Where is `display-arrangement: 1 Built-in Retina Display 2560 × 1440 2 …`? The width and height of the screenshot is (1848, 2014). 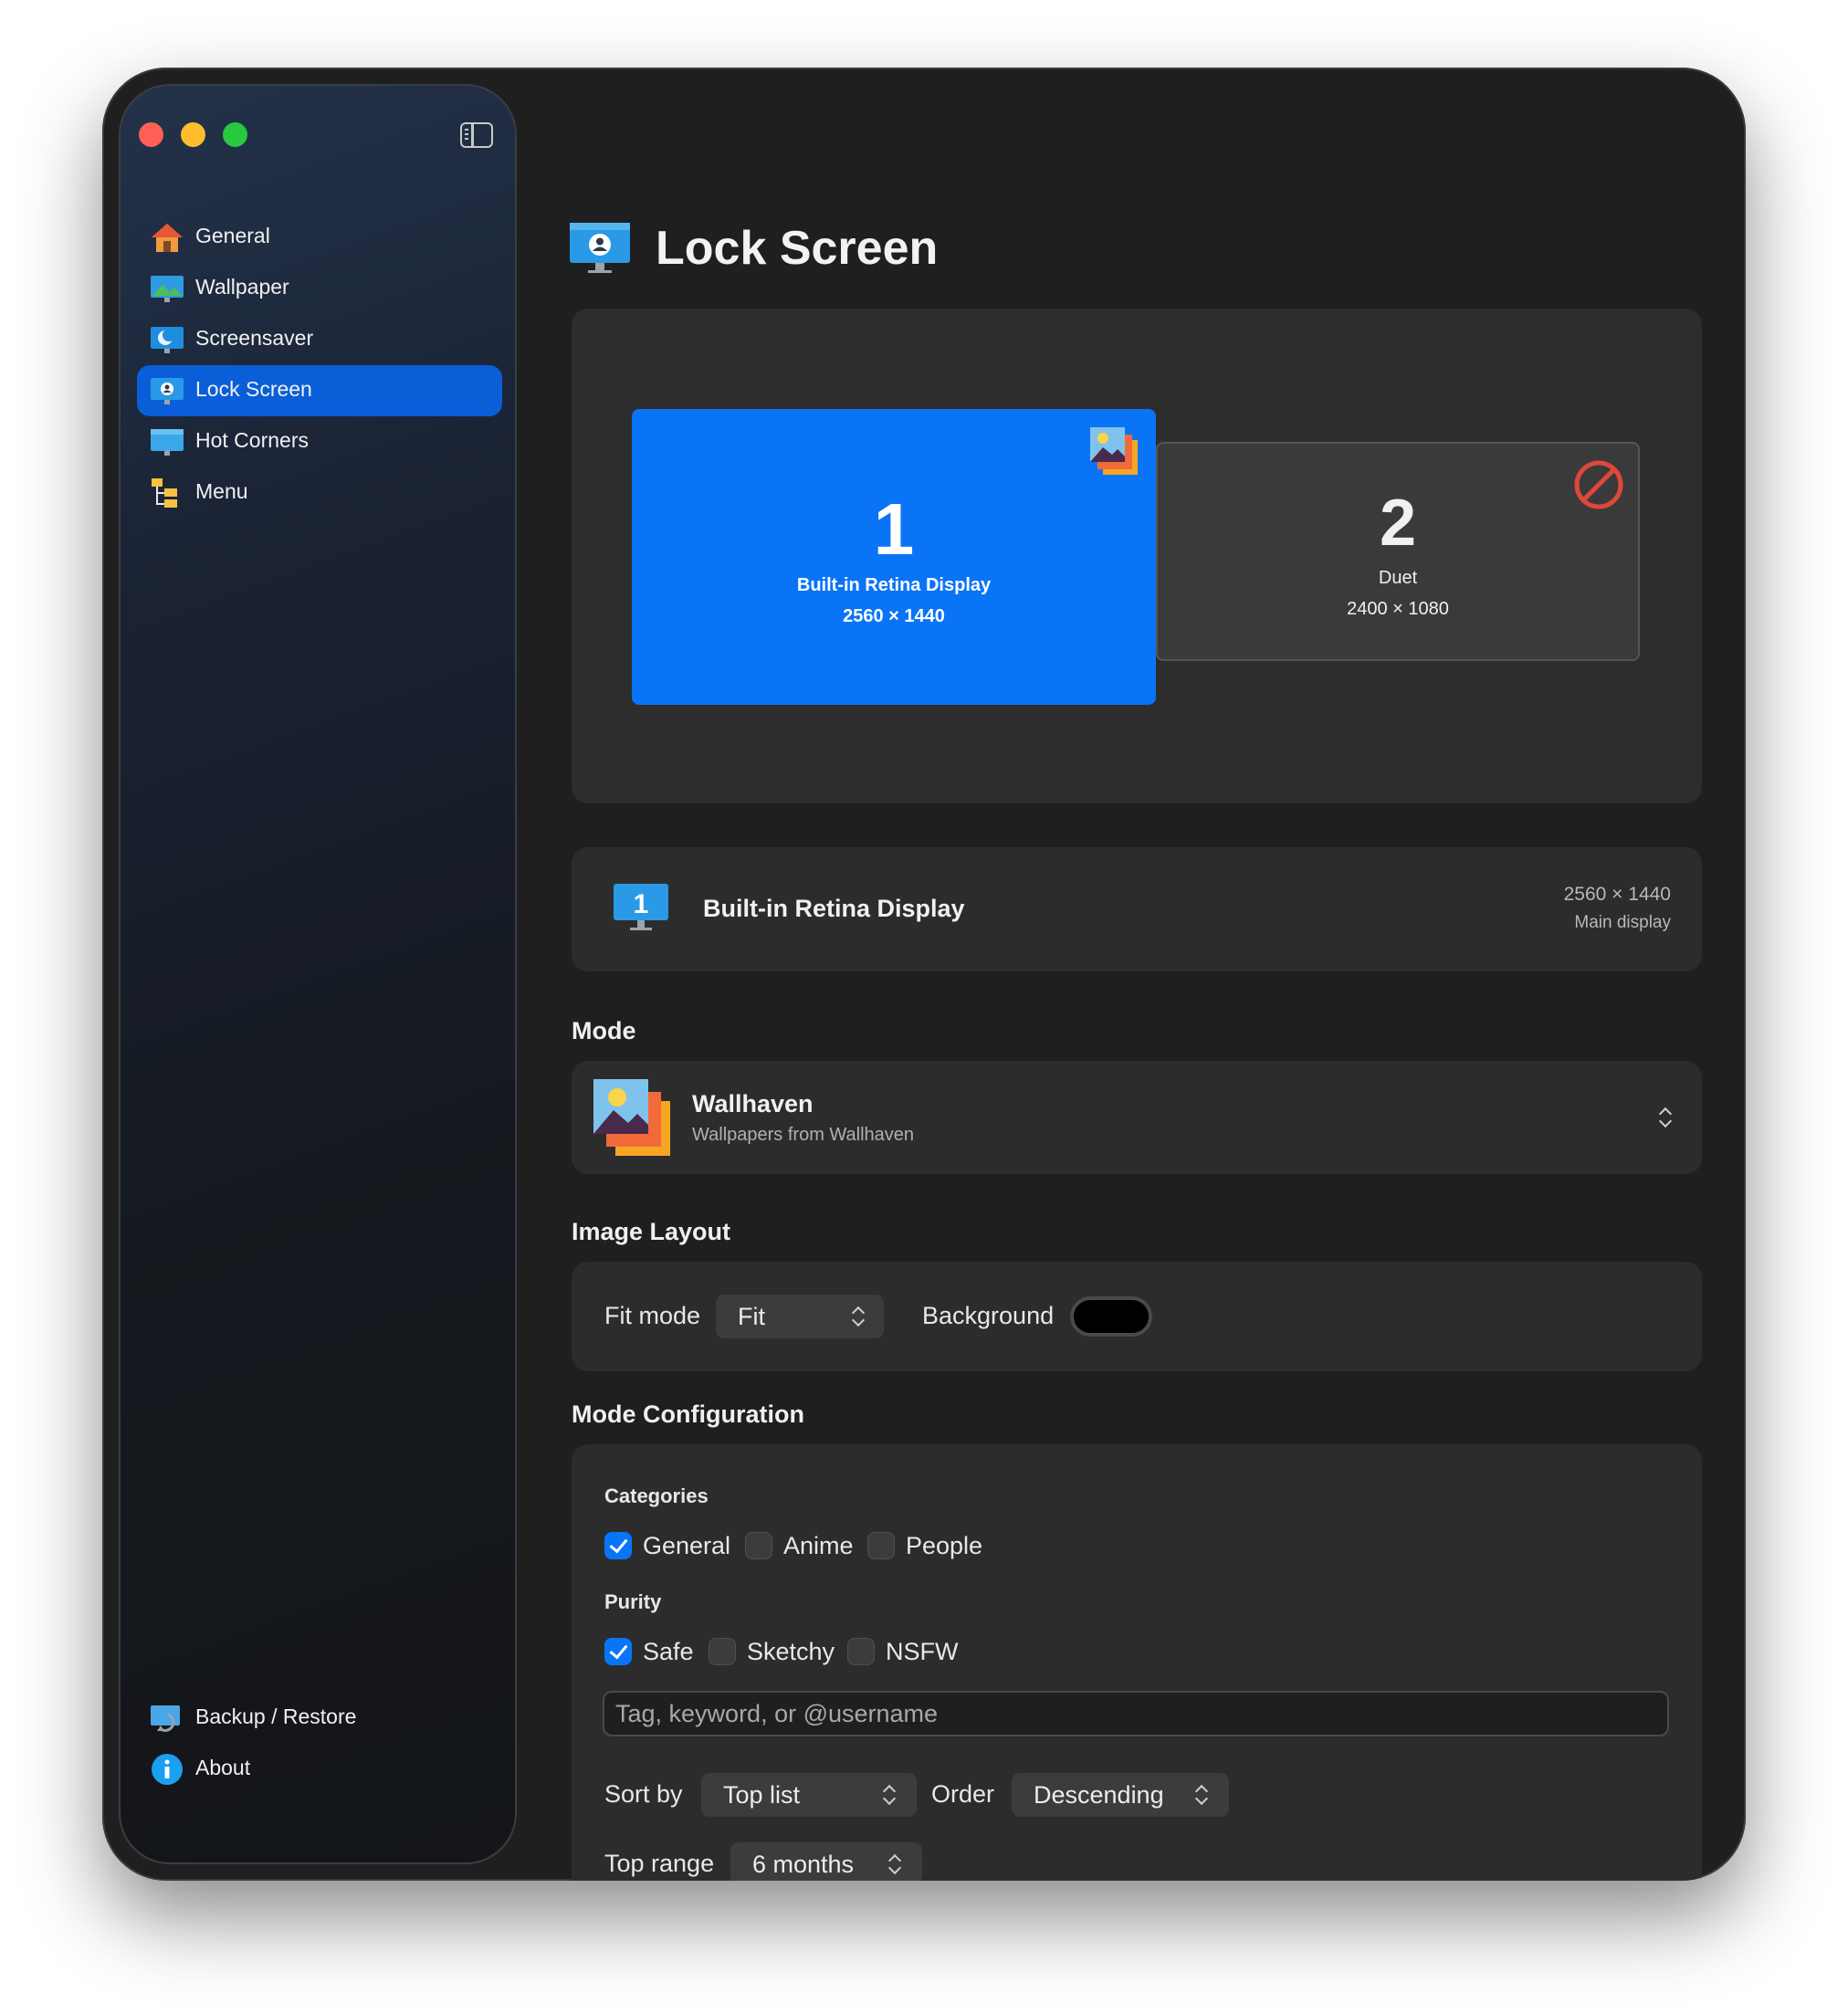
display-arrangement: 1 Built-in Retina Display 2560 × 1440 2 … is located at coordinates (1137, 556).